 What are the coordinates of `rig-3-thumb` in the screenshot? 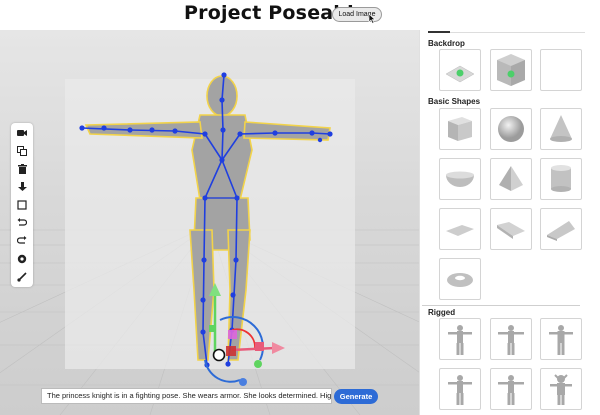 It's located at (561, 339).